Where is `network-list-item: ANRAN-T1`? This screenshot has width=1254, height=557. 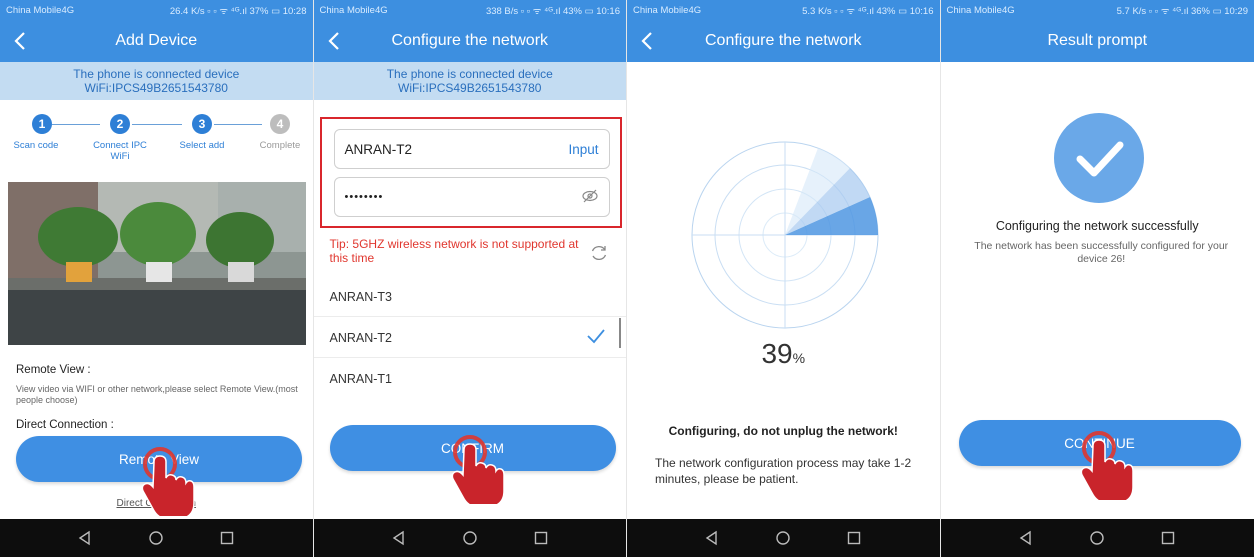
network-list-item: ANRAN-T1 is located at coordinates (470, 379).